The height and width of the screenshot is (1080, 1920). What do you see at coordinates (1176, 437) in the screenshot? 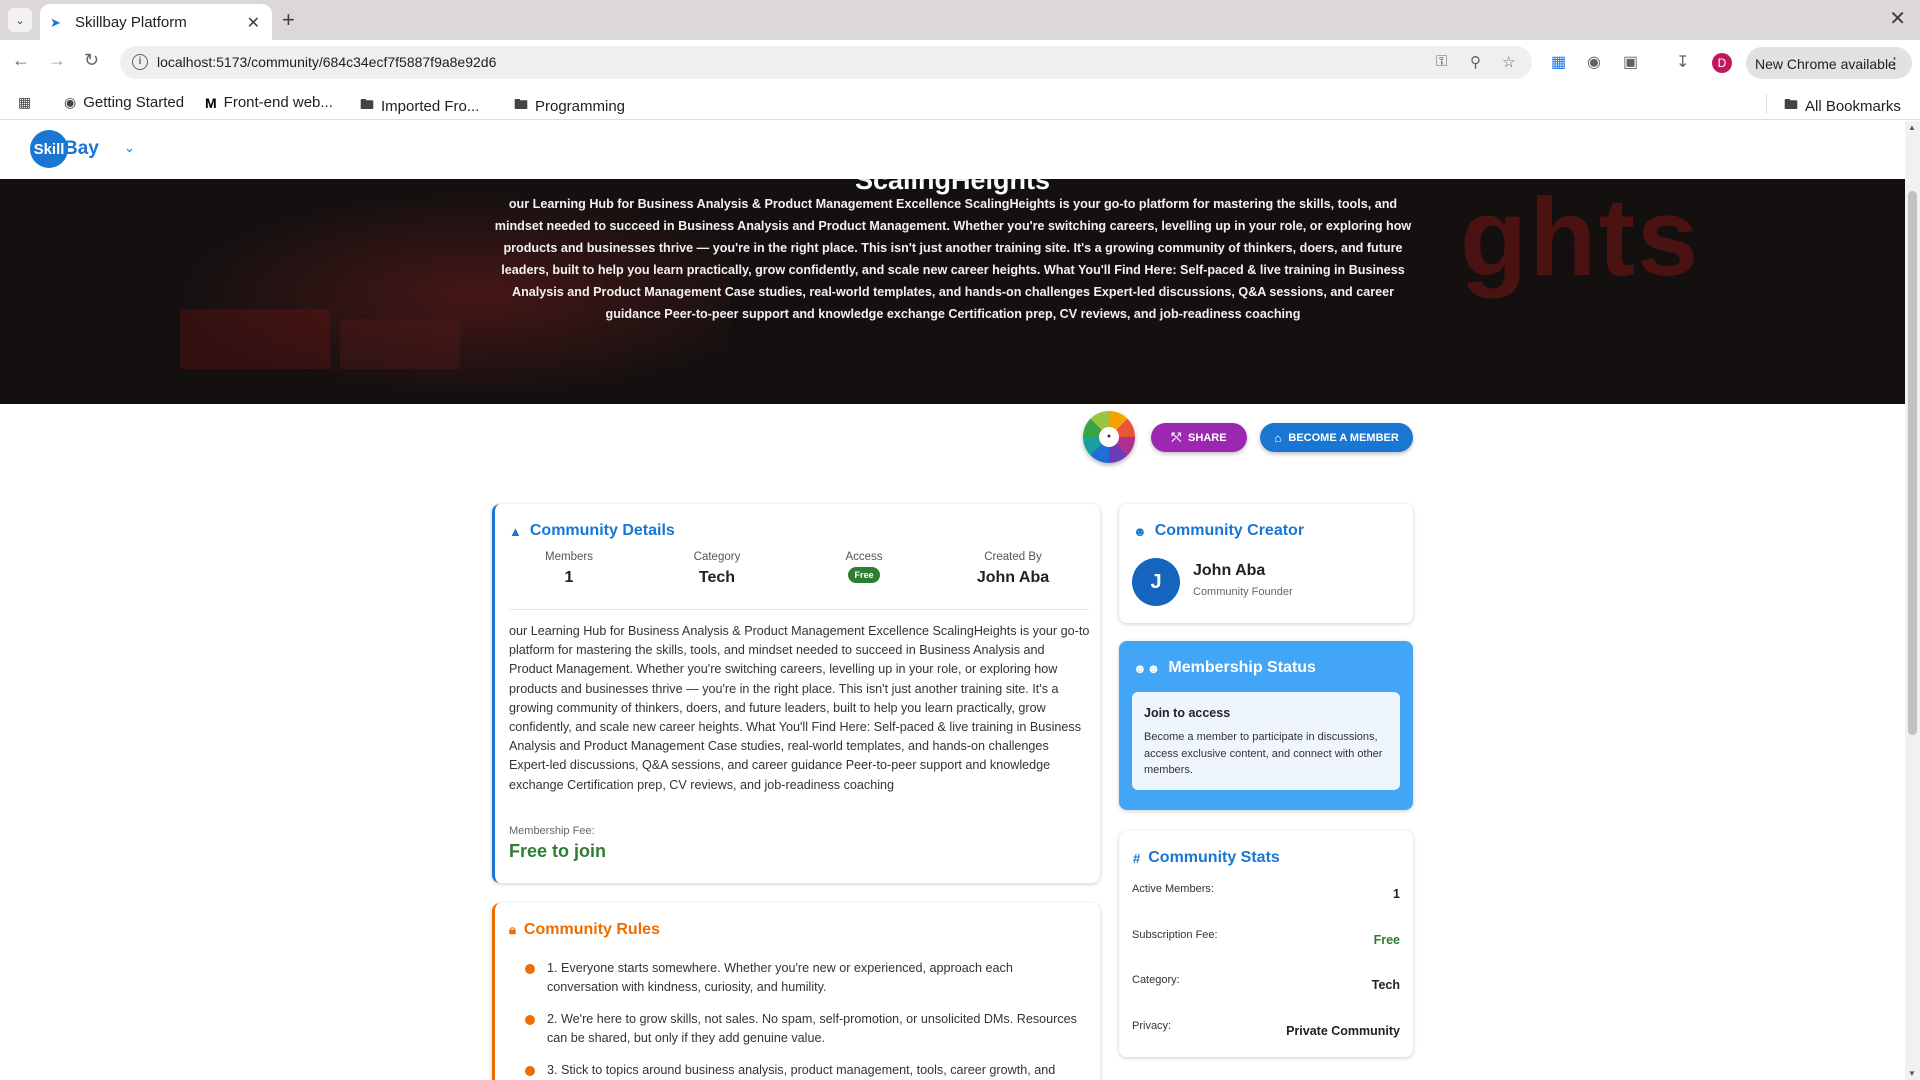
I see `share-icon: ⤲` at bounding box center [1176, 437].